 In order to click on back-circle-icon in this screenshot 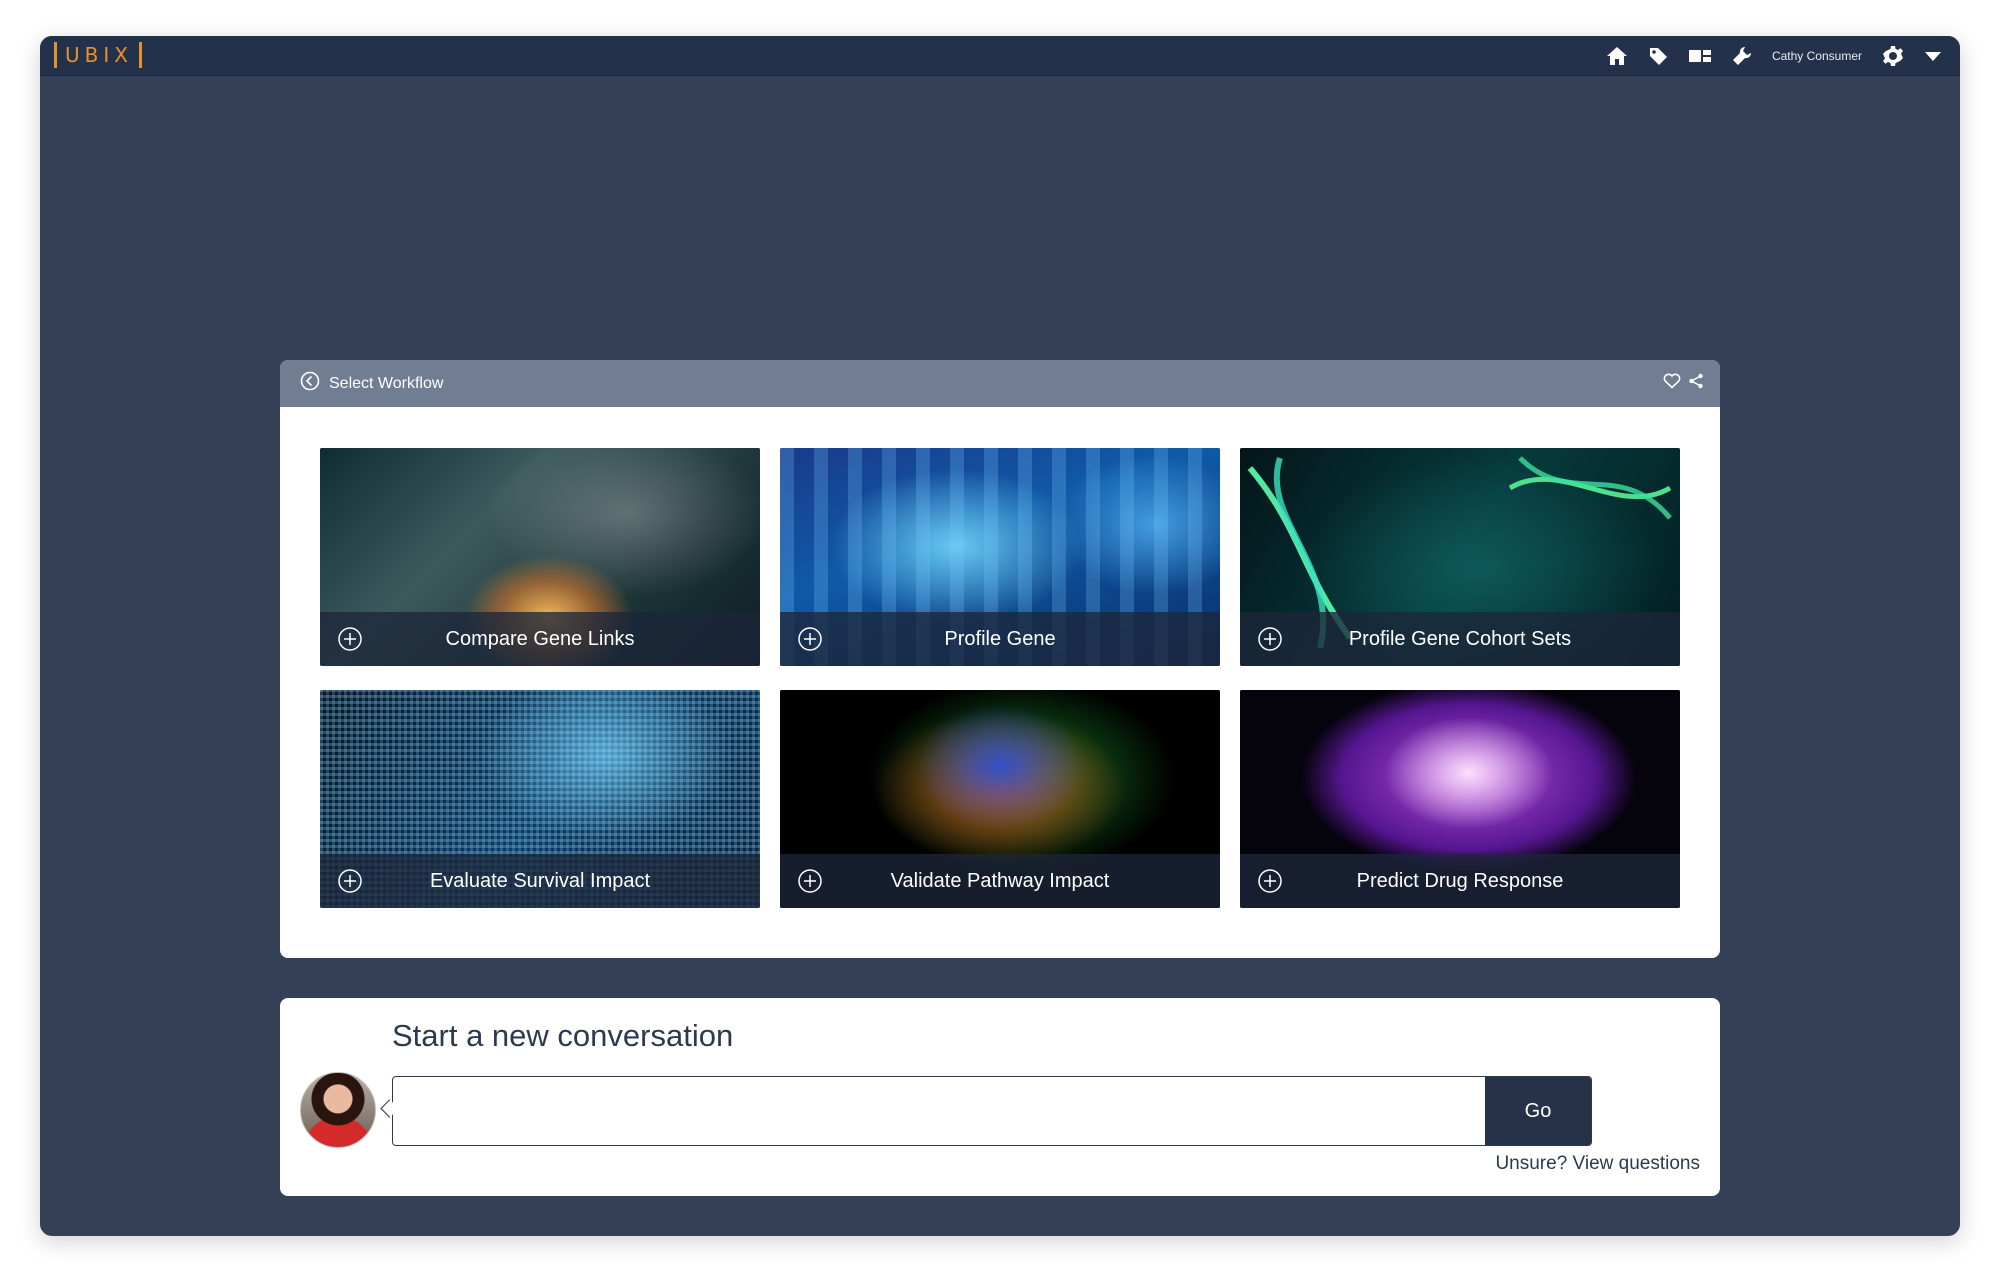, I will do `click(310, 383)`.